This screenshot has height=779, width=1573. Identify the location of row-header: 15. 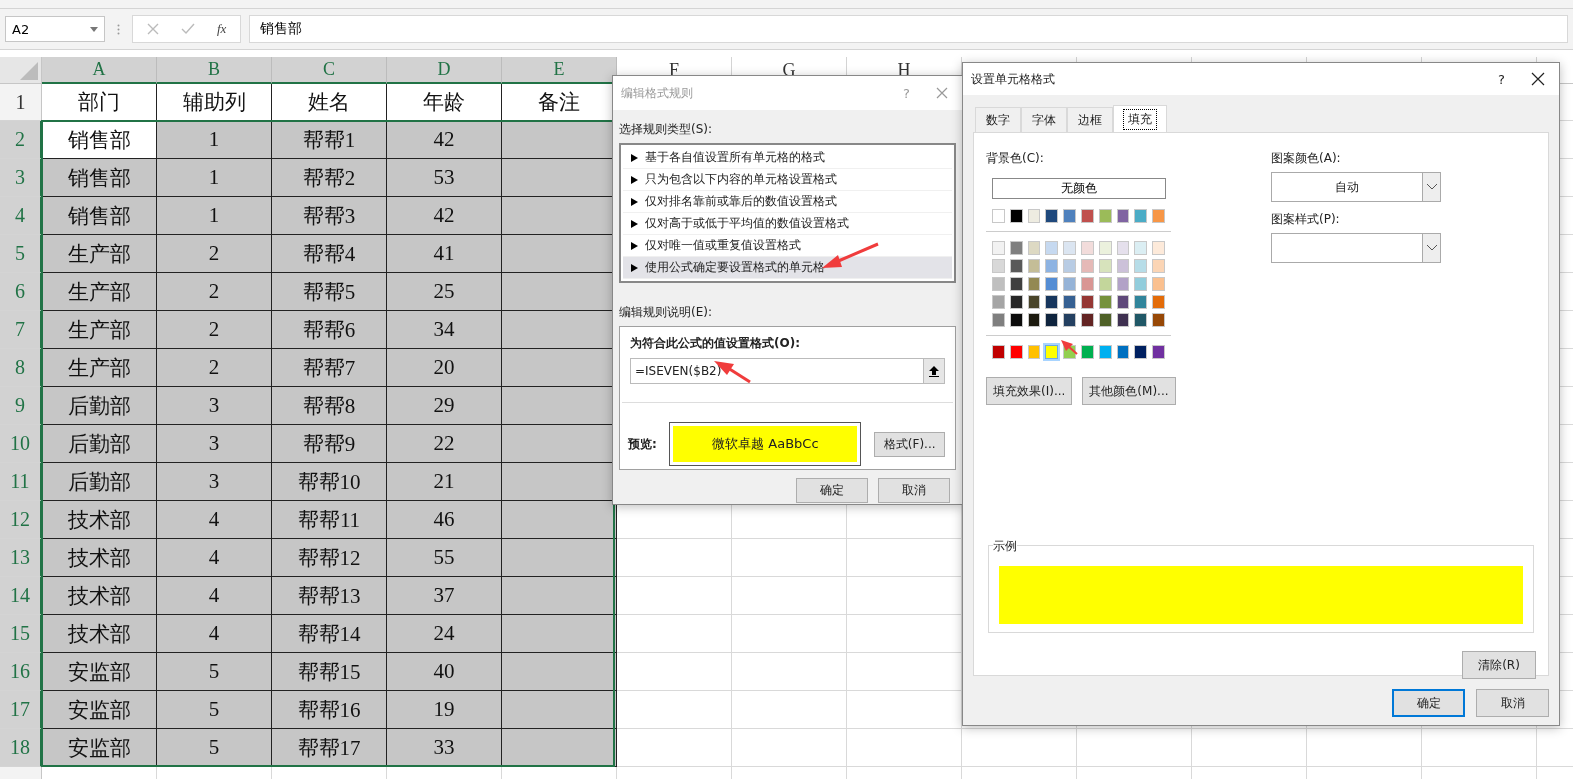
(21, 634).